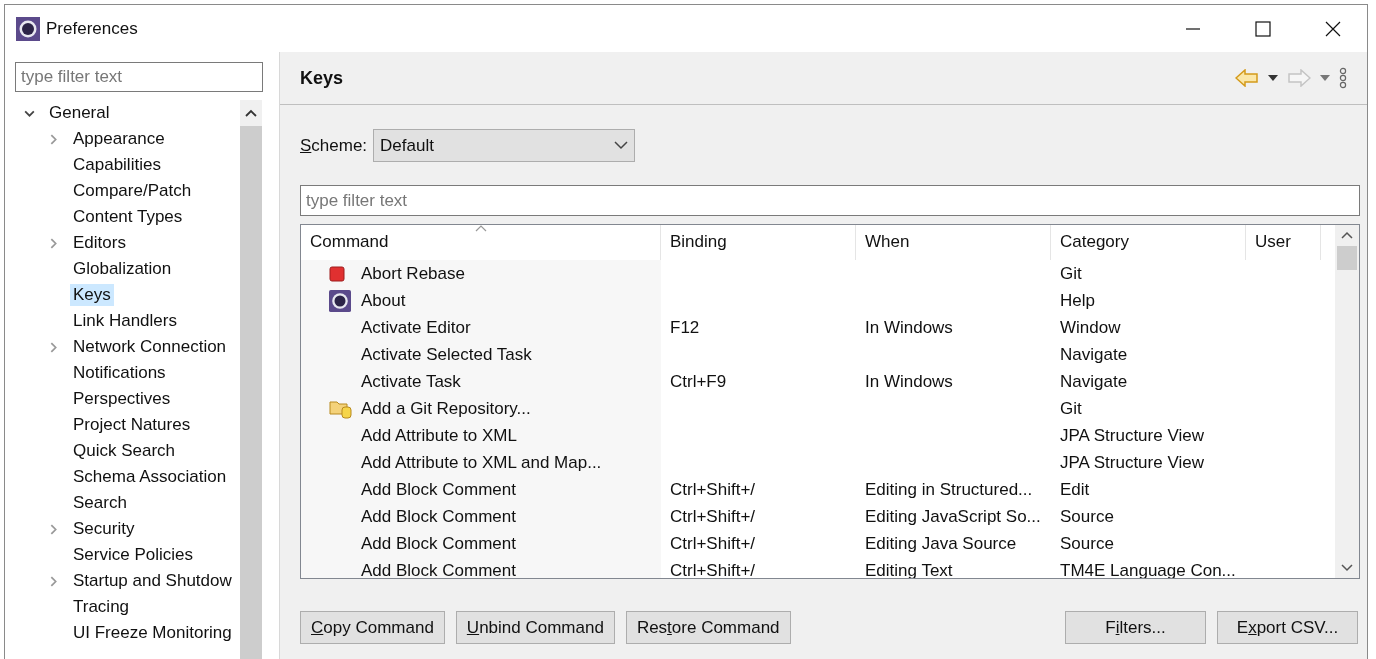  What do you see at coordinates (101, 607) in the screenshot?
I see `tree-item: Tracing` at bounding box center [101, 607].